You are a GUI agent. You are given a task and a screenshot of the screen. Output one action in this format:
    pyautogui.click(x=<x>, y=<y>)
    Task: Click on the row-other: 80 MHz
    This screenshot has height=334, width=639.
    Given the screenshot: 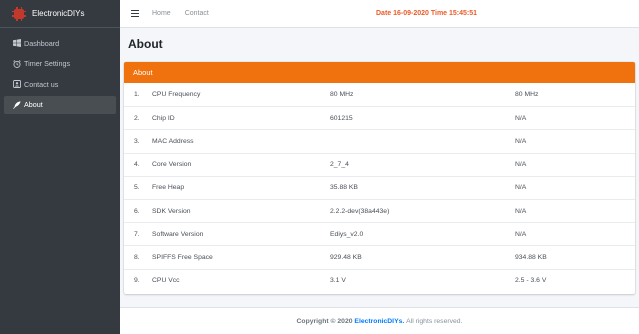 What is the action you would take?
    pyautogui.click(x=527, y=95)
    